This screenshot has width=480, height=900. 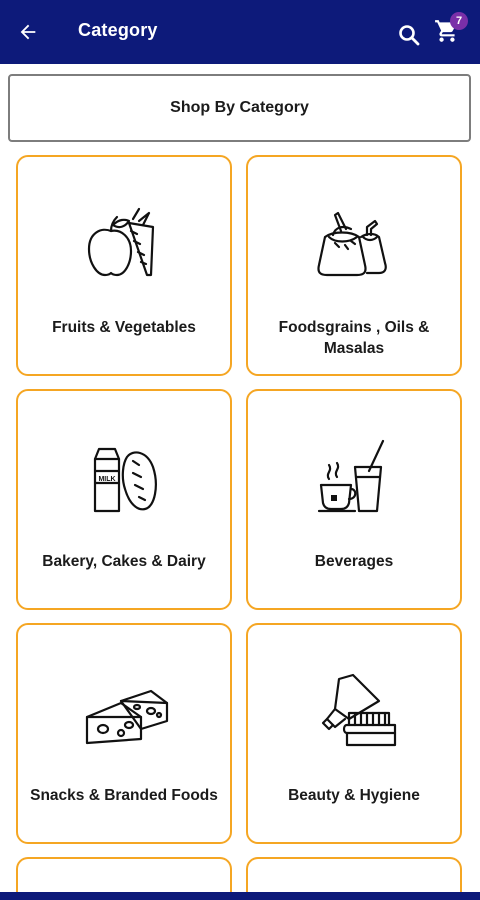 I want to click on cart-button: 7, so click(x=450, y=30).